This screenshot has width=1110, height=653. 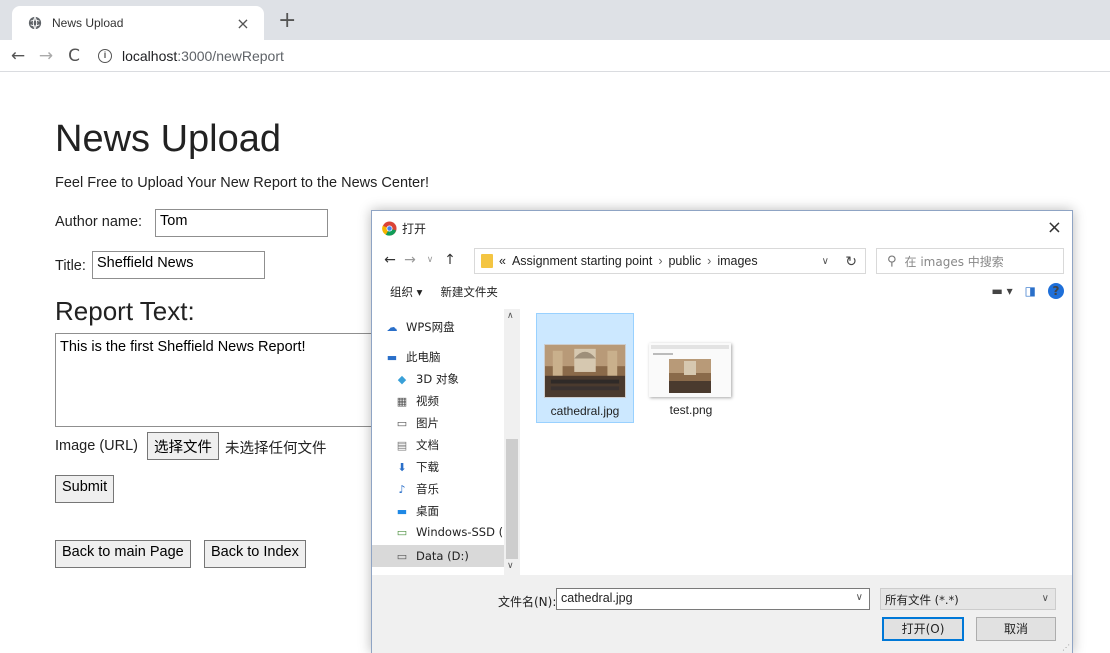 What do you see at coordinates (96, 446) in the screenshot?
I see `image-label: Image (URL)` at bounding box center [96, 446].